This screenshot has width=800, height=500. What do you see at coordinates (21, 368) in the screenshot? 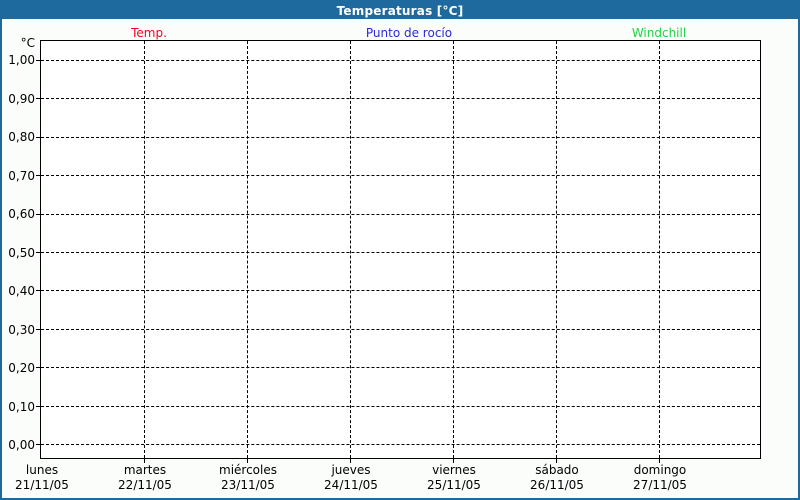
I see `y-tick-label: 0,20` at bounding box center [21, 368].